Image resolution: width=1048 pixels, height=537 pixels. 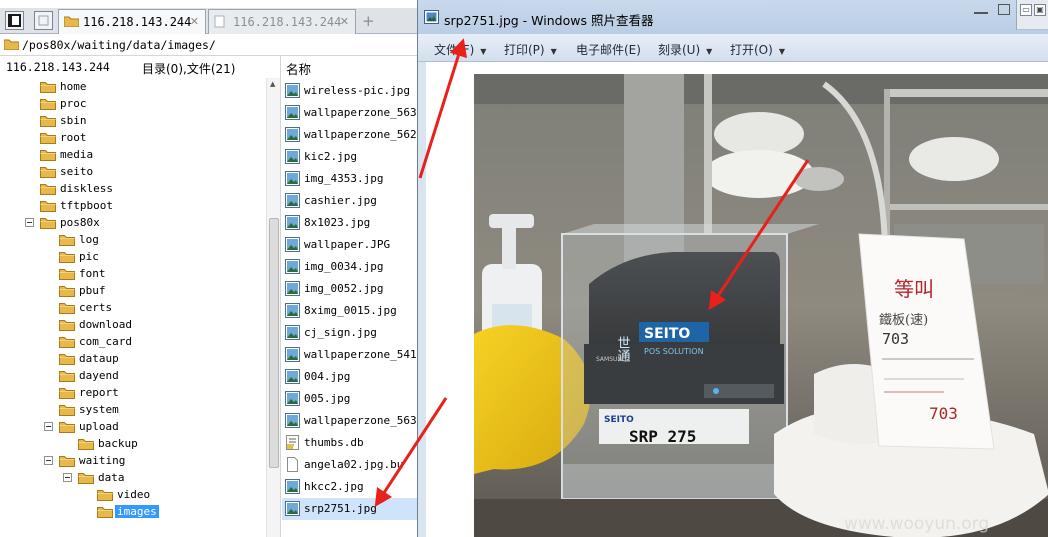 I want to click on file-row: wallpaperzone_5631_, so click(x=350, y=421).